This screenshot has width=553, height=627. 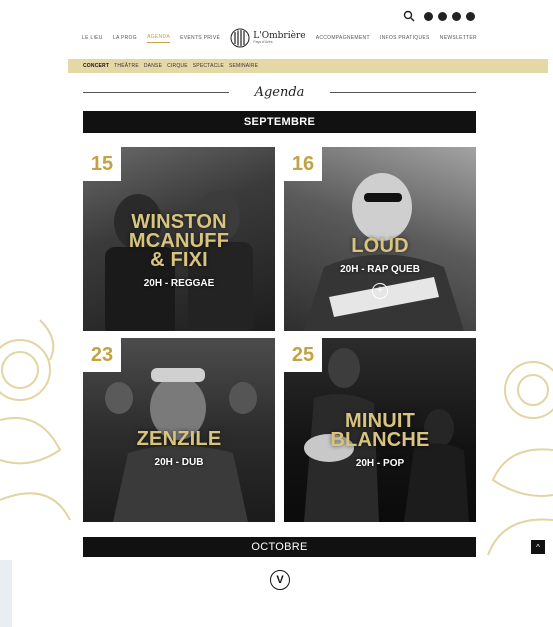 What do you see at coordinates (208, 66) in the screenshot?
I see `category-spectacle: SPECTACLE` at bounding box center [208, 66].